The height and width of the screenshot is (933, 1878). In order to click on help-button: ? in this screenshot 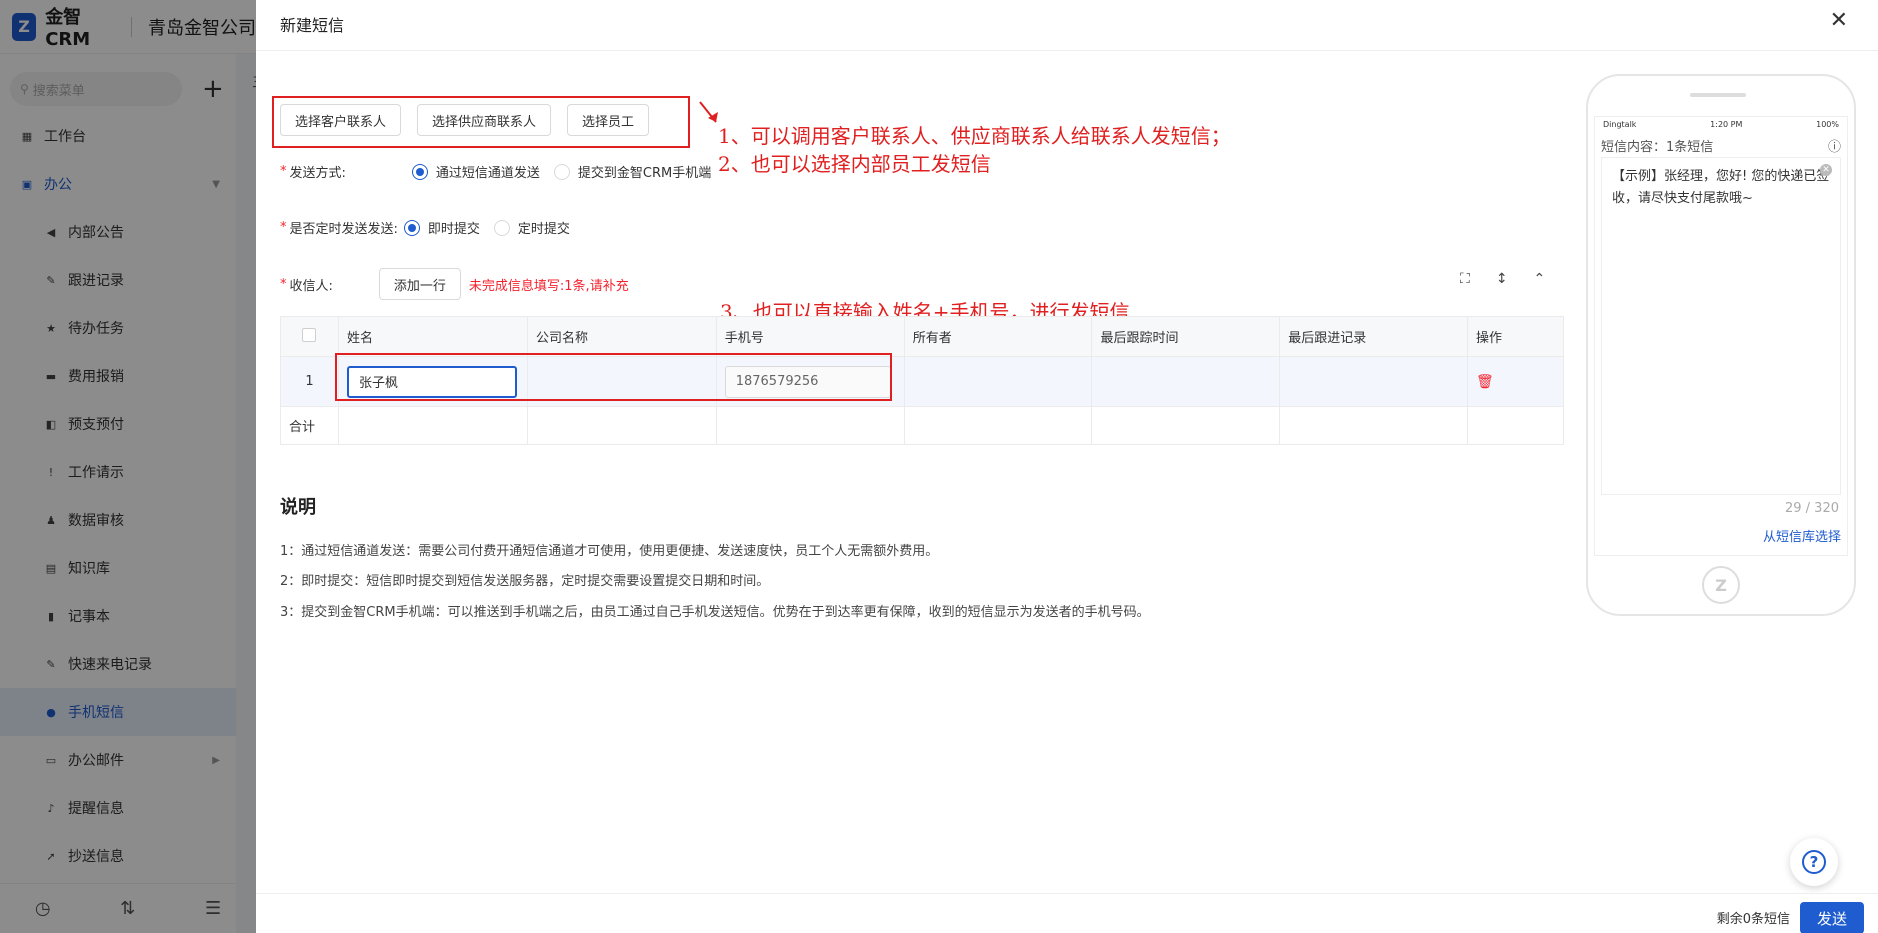, I will do `click(1814, 862)`.